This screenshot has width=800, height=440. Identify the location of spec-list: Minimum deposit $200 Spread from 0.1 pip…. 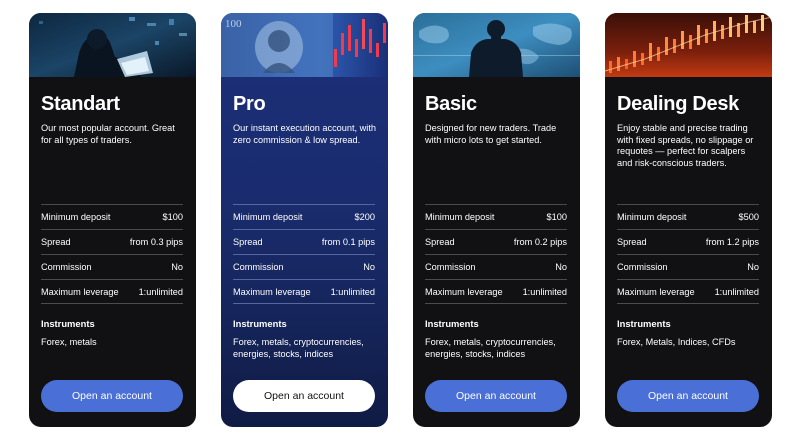
(304, 254).